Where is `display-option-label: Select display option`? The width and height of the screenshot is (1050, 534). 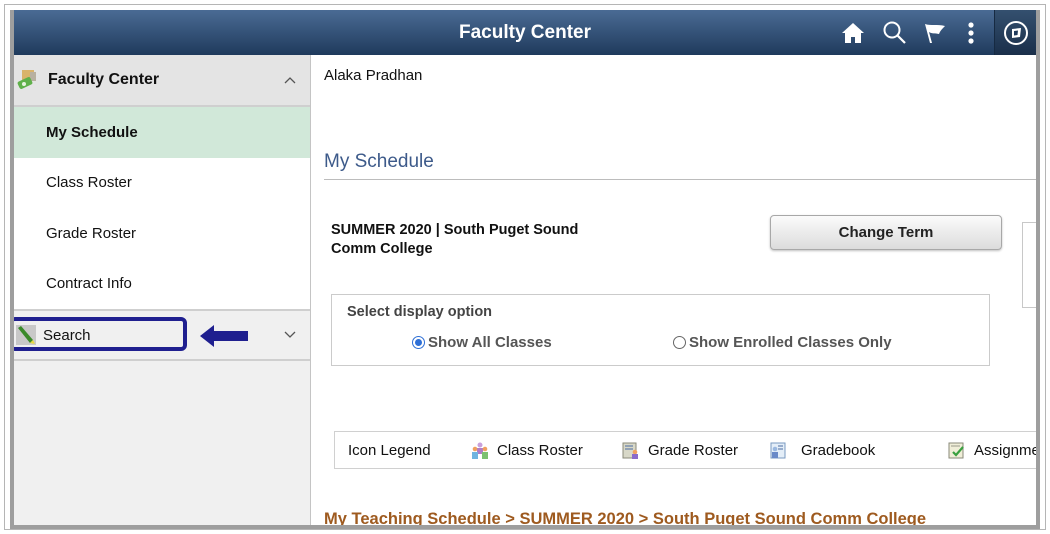
display-option-label: Select display option is located at coordinates (420, 312).